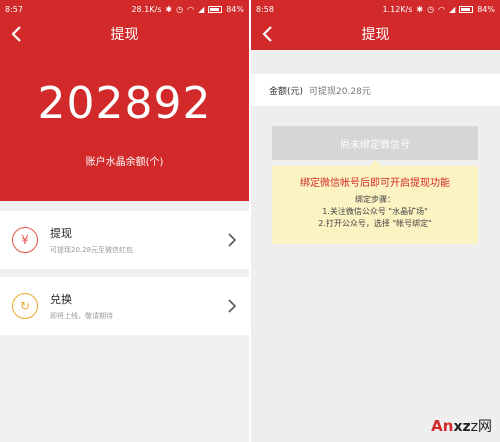 The height and width of the screenshot is (442, 500). I want to click on bind-wechat-button: 尚未绑定微信号, so click(375, 143).